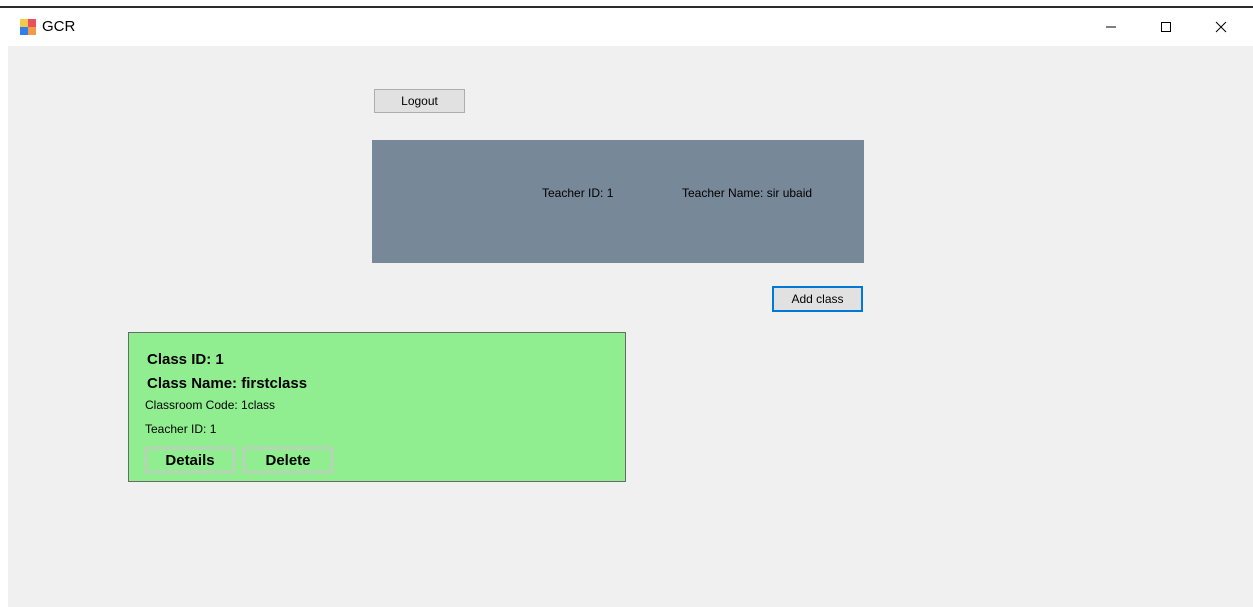  What do you see at coordinates (419, 101) in the screenshot?
I see `logout-button: Logout` at bounding box center [419, 101].